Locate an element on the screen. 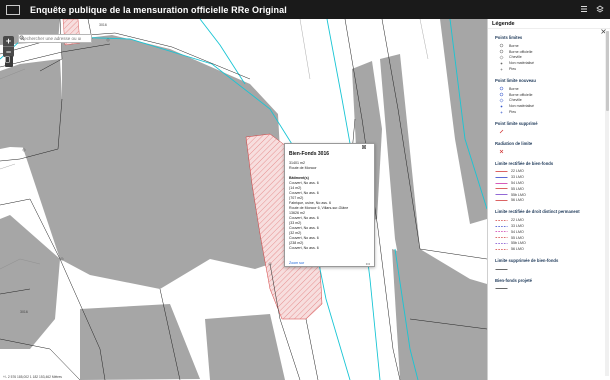 This screenshot has height=380, width=610. zoom-in-button: + is located at coordinates (8, 41).